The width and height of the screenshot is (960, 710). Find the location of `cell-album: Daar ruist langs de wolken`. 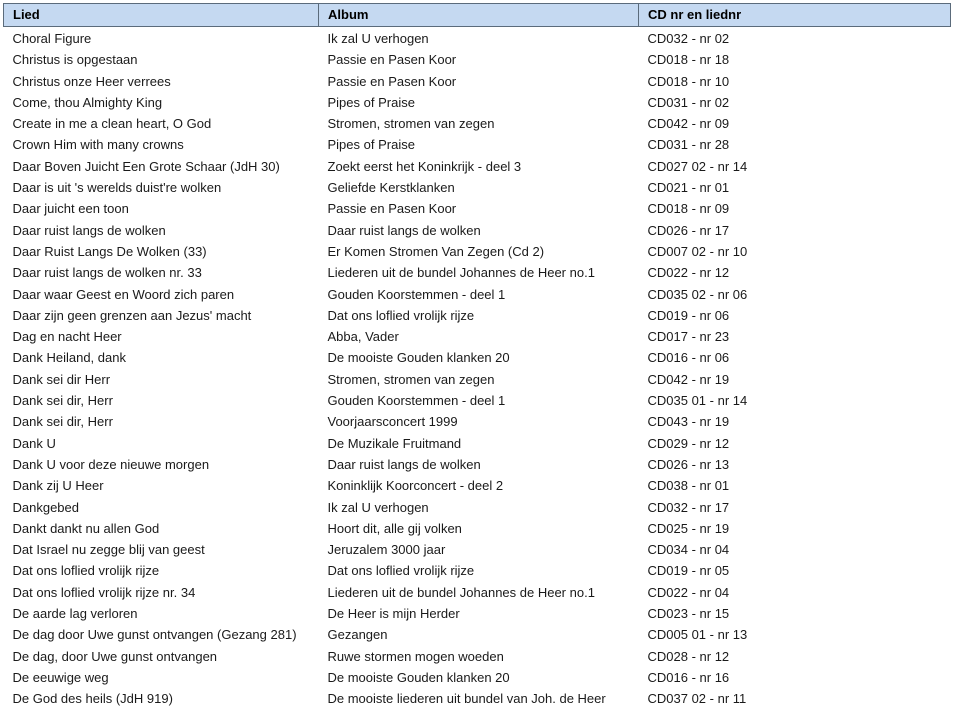

cell-album: Daar ruist langs de wolken is located at coordinates (479, 230).